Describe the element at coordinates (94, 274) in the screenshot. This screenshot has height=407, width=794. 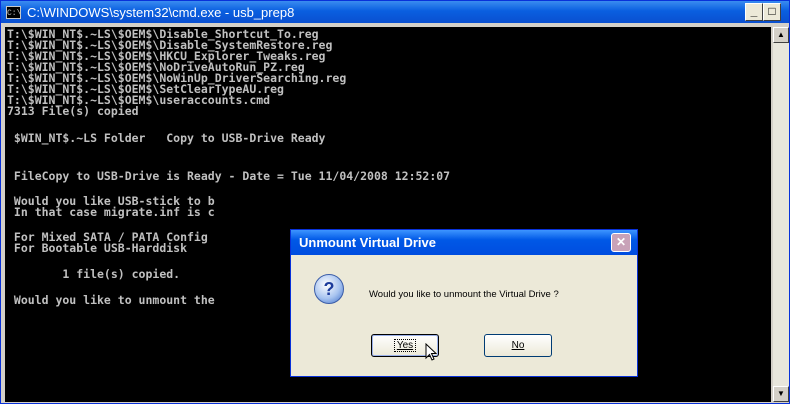
I see `console-line: 1 file(s) copied.` at that location.